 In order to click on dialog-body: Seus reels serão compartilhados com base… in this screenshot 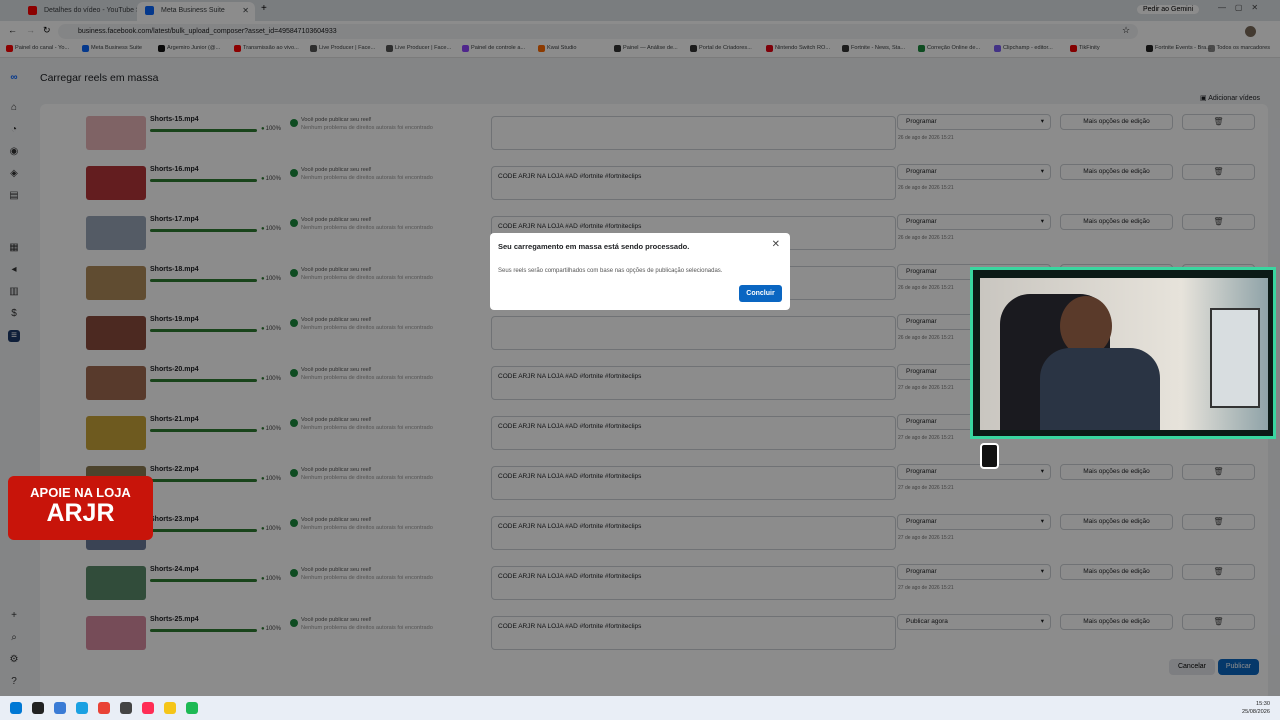, I will do `click(610, 271)`.